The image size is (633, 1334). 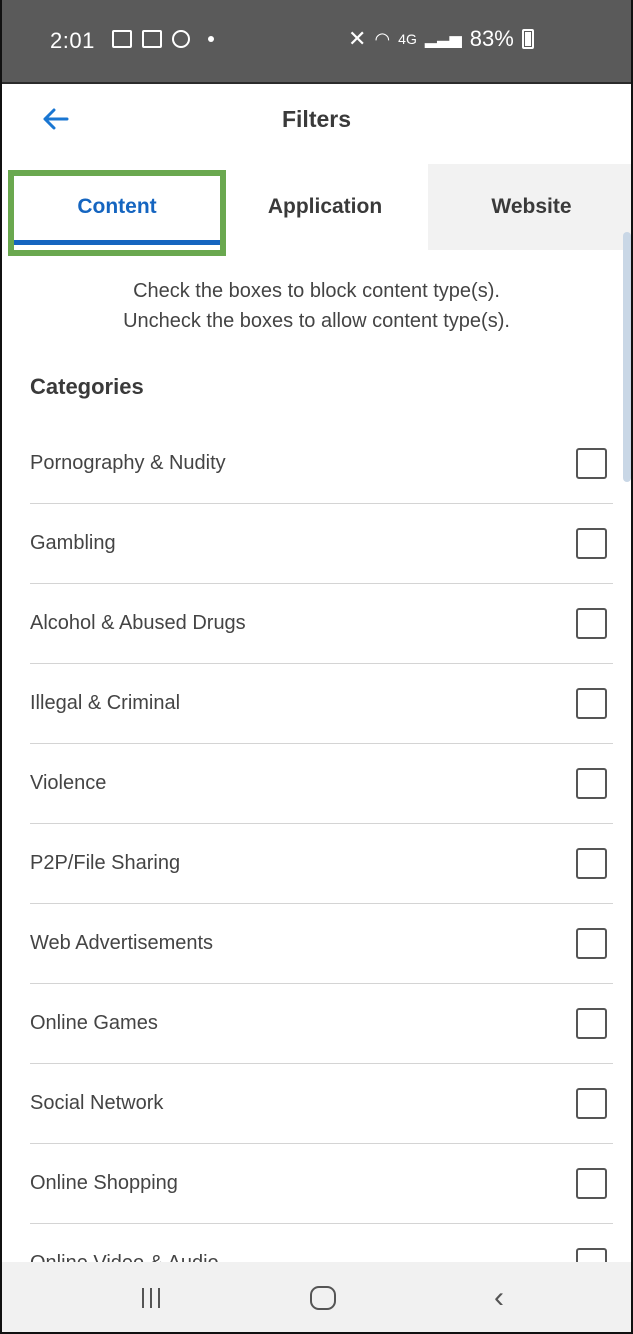 I want to click on list-item: Online Games, so click(x=321, y=1024).